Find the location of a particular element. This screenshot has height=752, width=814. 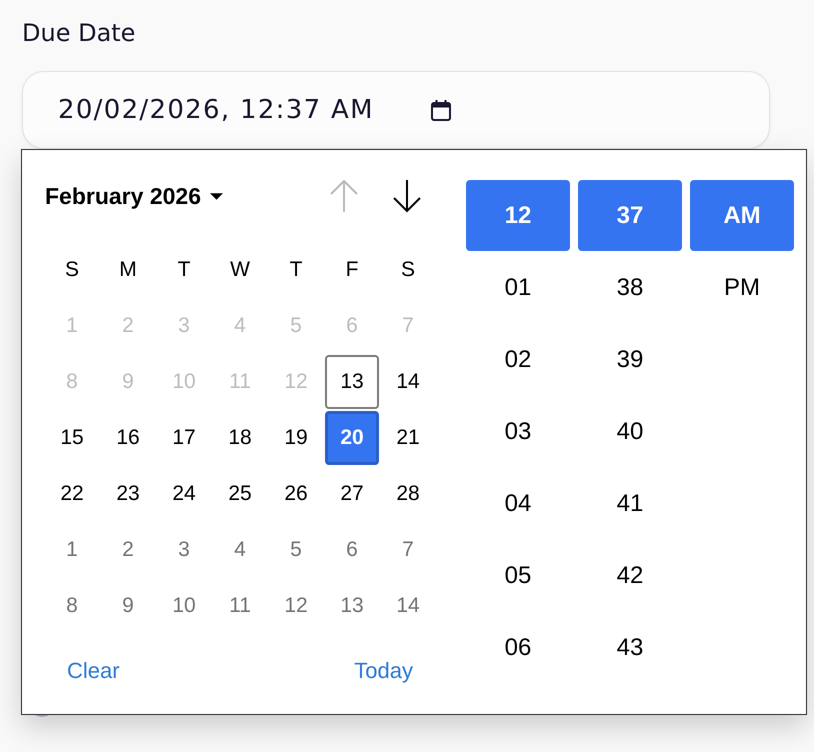

clear-button: Clear is located at coordinates (93, 671).